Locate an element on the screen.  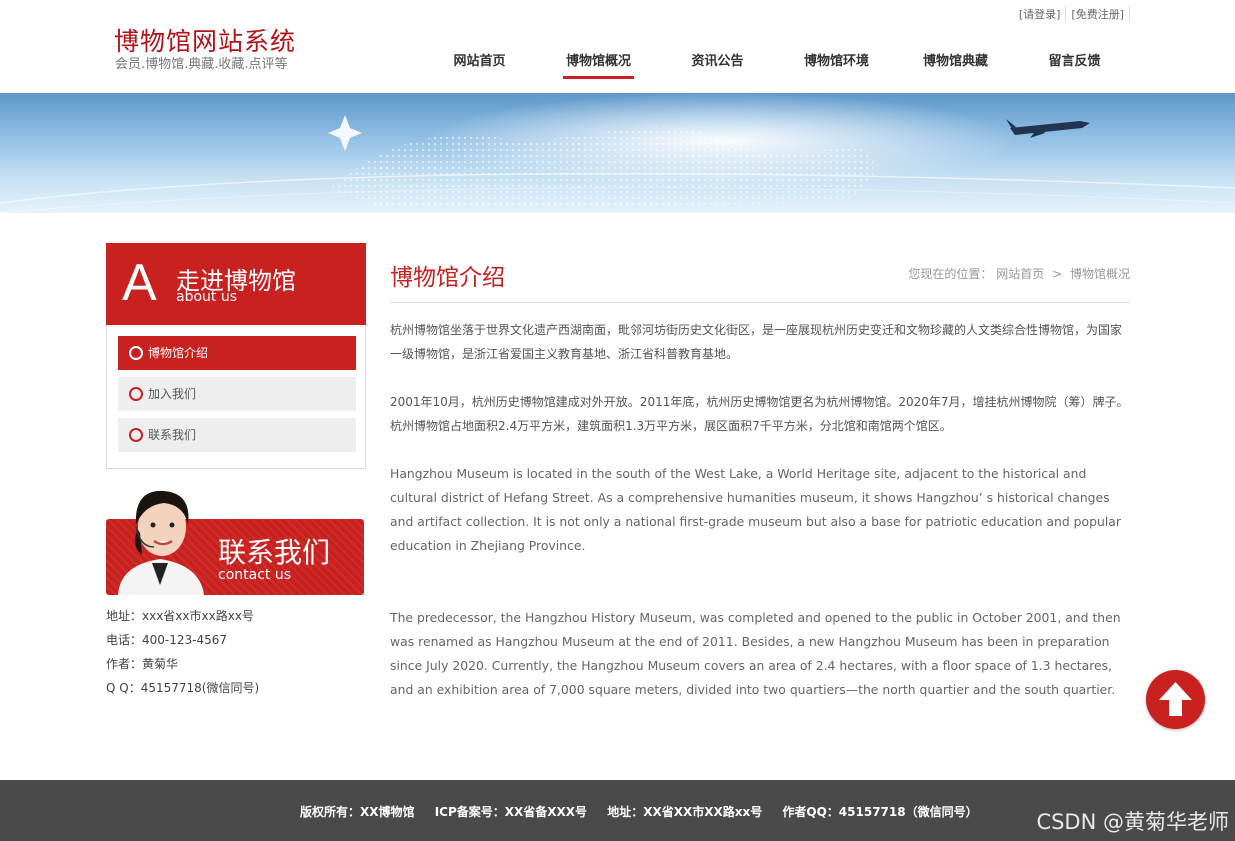
footer-copyright: 版权所有：XX博物馆 is located at coordinates (357, 812).